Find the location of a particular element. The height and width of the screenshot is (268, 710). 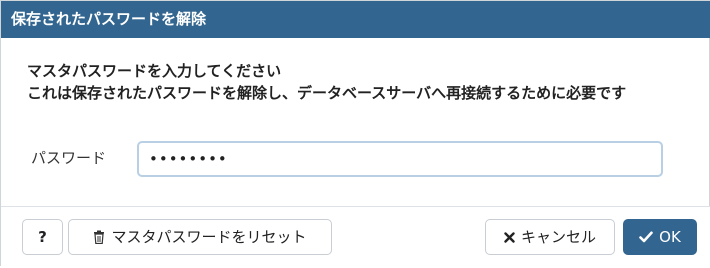

check-icon is located at coordinates (646, 237).